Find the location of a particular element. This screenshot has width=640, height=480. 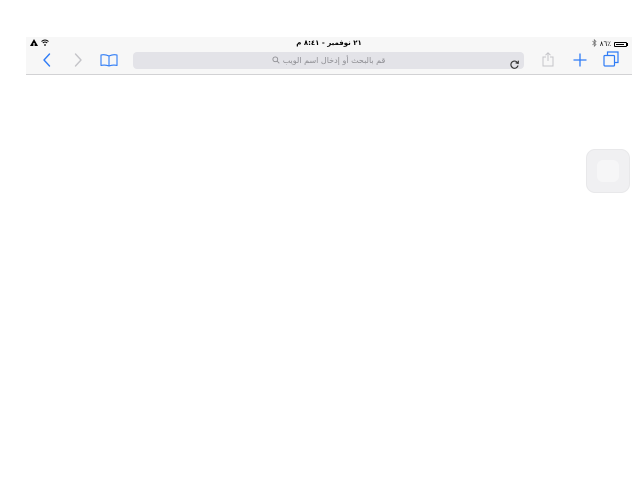

battery-fill is located at coordinates (620, 44).